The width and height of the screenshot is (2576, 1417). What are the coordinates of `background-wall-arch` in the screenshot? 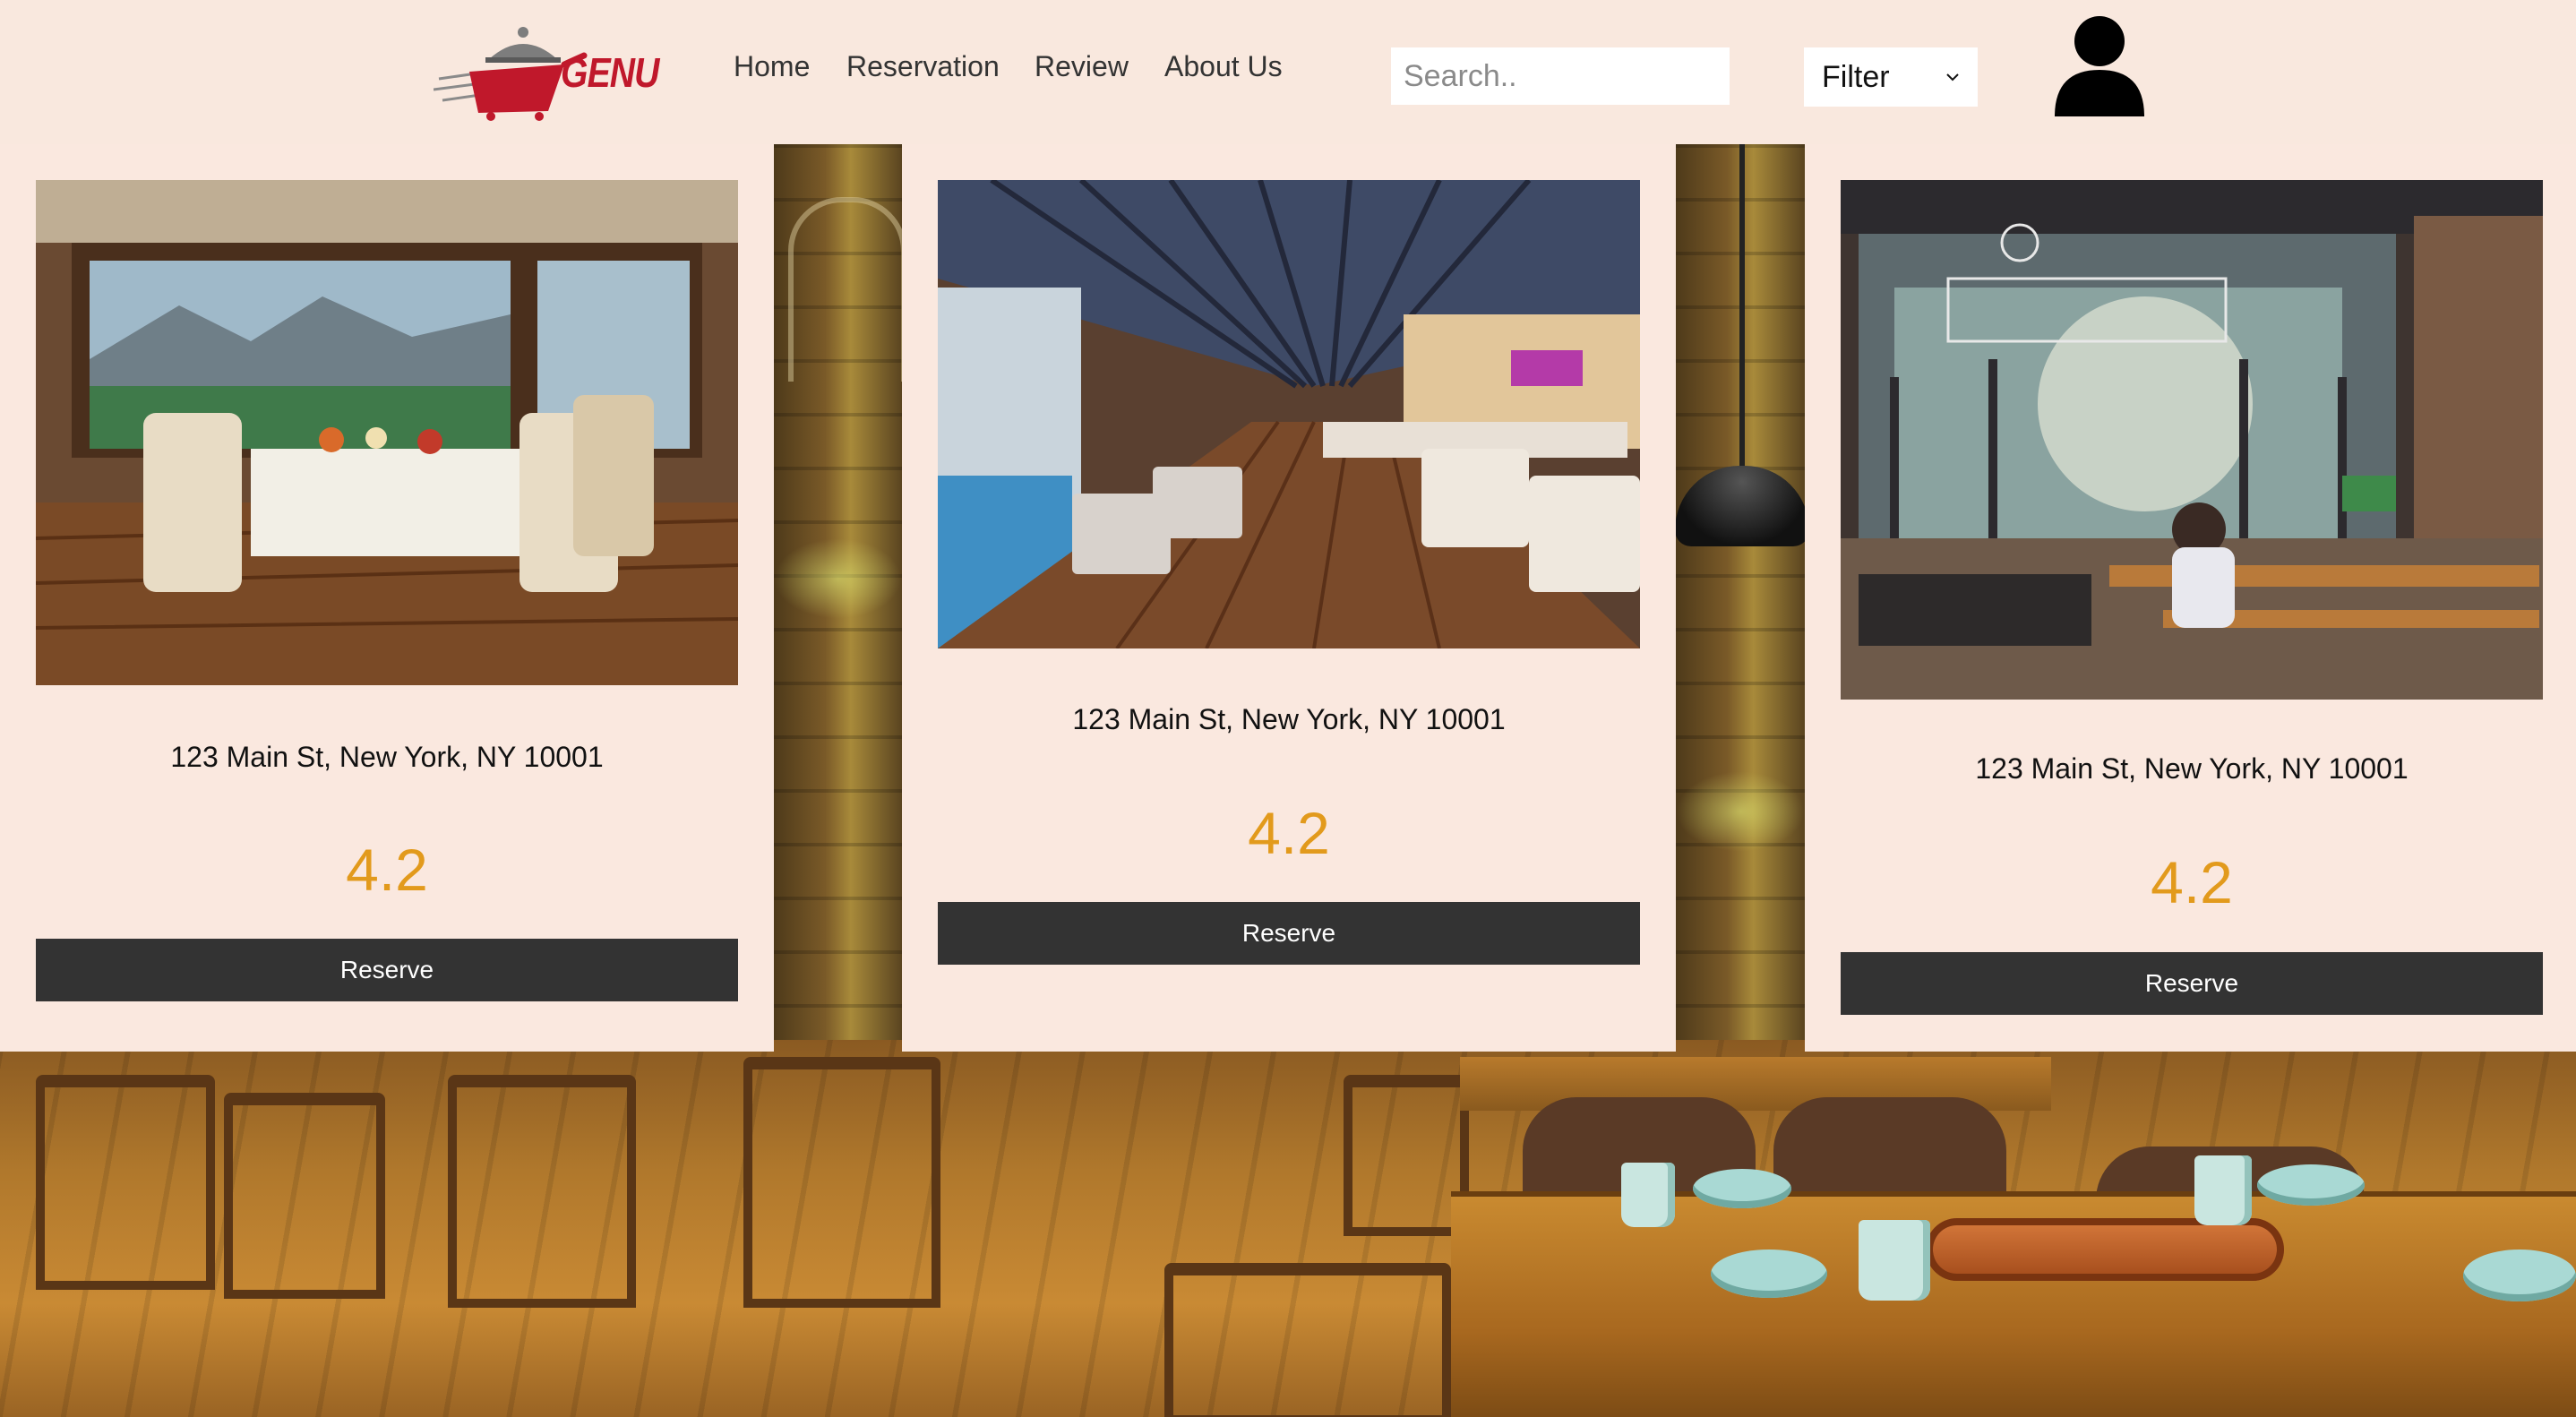 It's located at (847, 289).